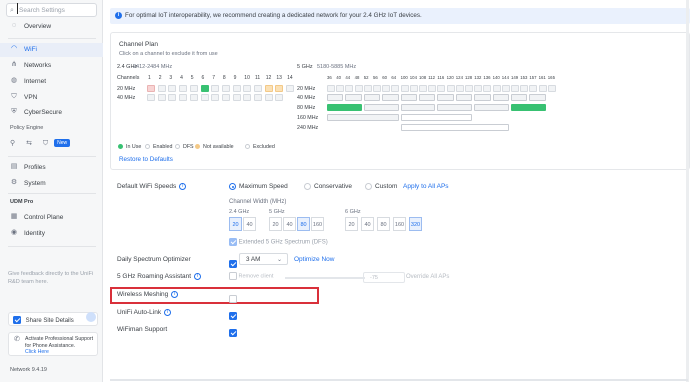  I want to click on channel-width-6-20-button: 20, so click(351, 224).